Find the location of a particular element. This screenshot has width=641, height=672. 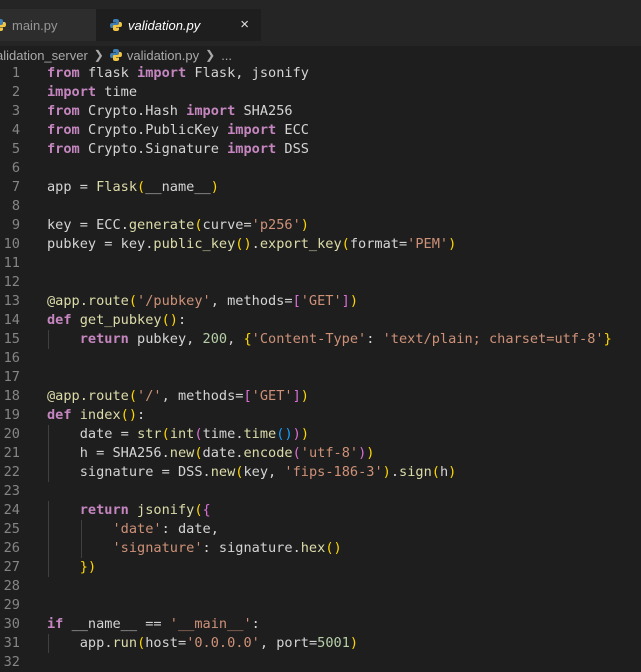

line-number: 22 is located at coordinates (11, 472).